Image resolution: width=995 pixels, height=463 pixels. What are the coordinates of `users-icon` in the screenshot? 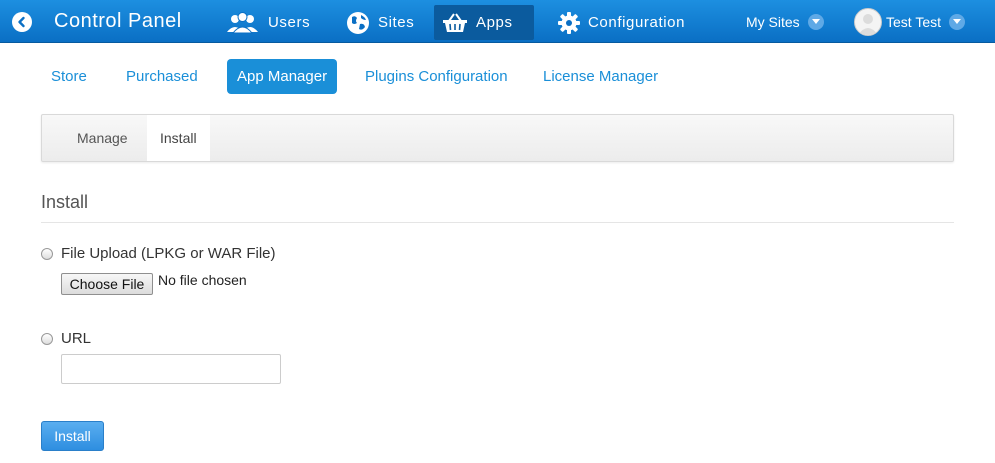 It's located at (243, 22).